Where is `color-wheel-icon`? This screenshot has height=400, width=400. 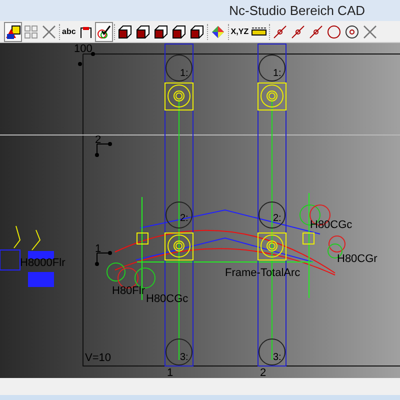 color-wheel-icon is located at coordinates (218, 32).